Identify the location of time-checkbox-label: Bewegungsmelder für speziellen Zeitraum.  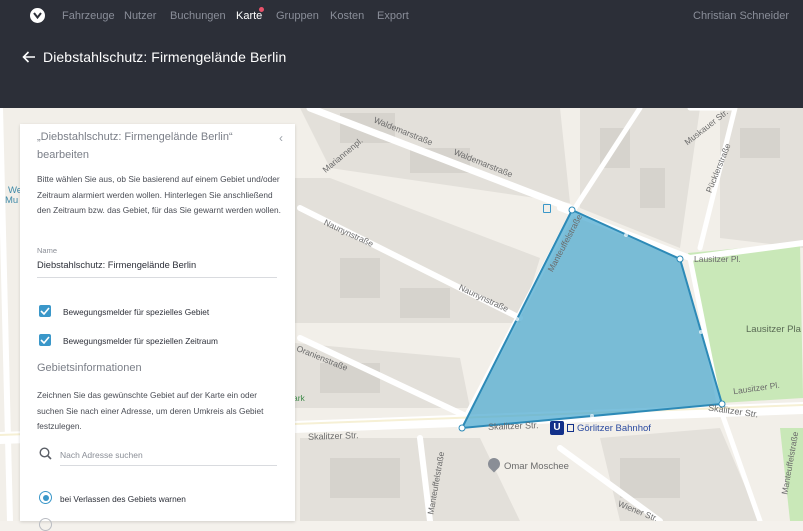
(140, 341).